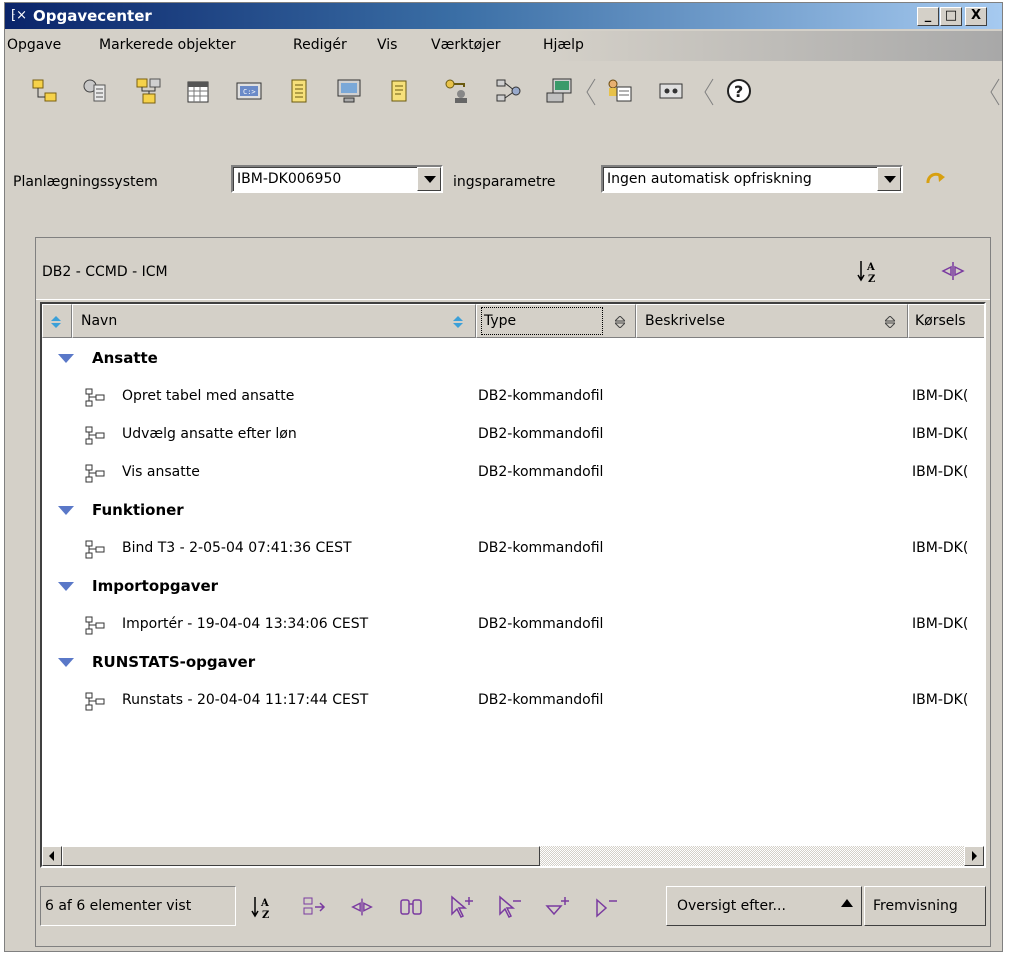 The width and height of the screenshot is (1009, 958). Describe the element at coordinates (161, 472) in the screenshot. I see `task-name: Vis ansatte` at that location.